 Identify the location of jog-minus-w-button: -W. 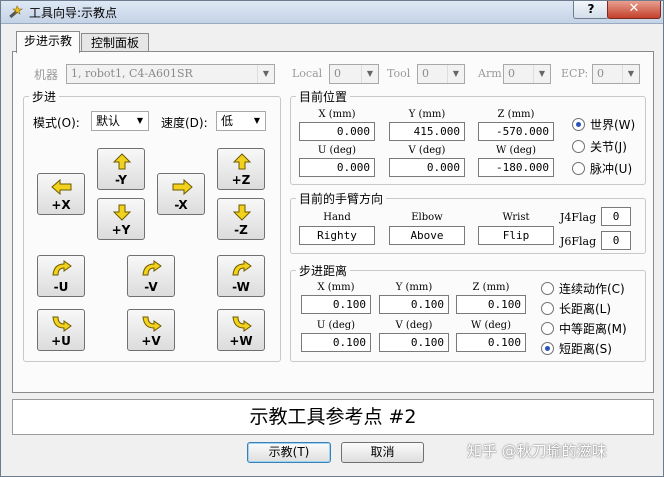
(241, 276).